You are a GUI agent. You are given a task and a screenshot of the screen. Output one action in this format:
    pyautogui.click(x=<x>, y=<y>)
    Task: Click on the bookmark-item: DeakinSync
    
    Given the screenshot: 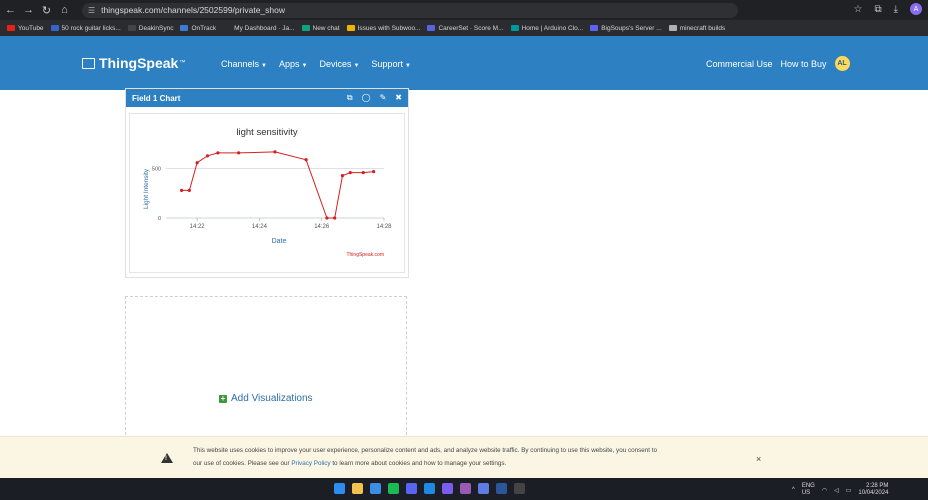 What is the action you would take?
    pyautogui.click(x=150, y=28)
    